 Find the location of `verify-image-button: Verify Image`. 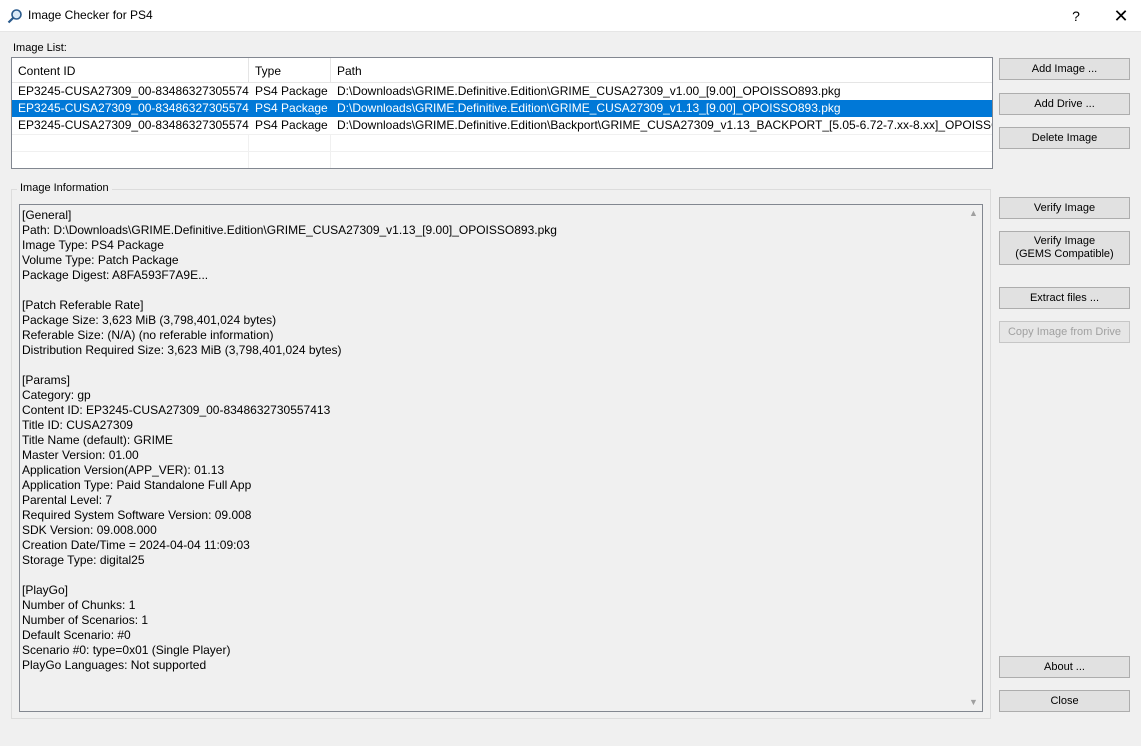

verify-image-button: Verify Image is located at coordinates (1064, 208).